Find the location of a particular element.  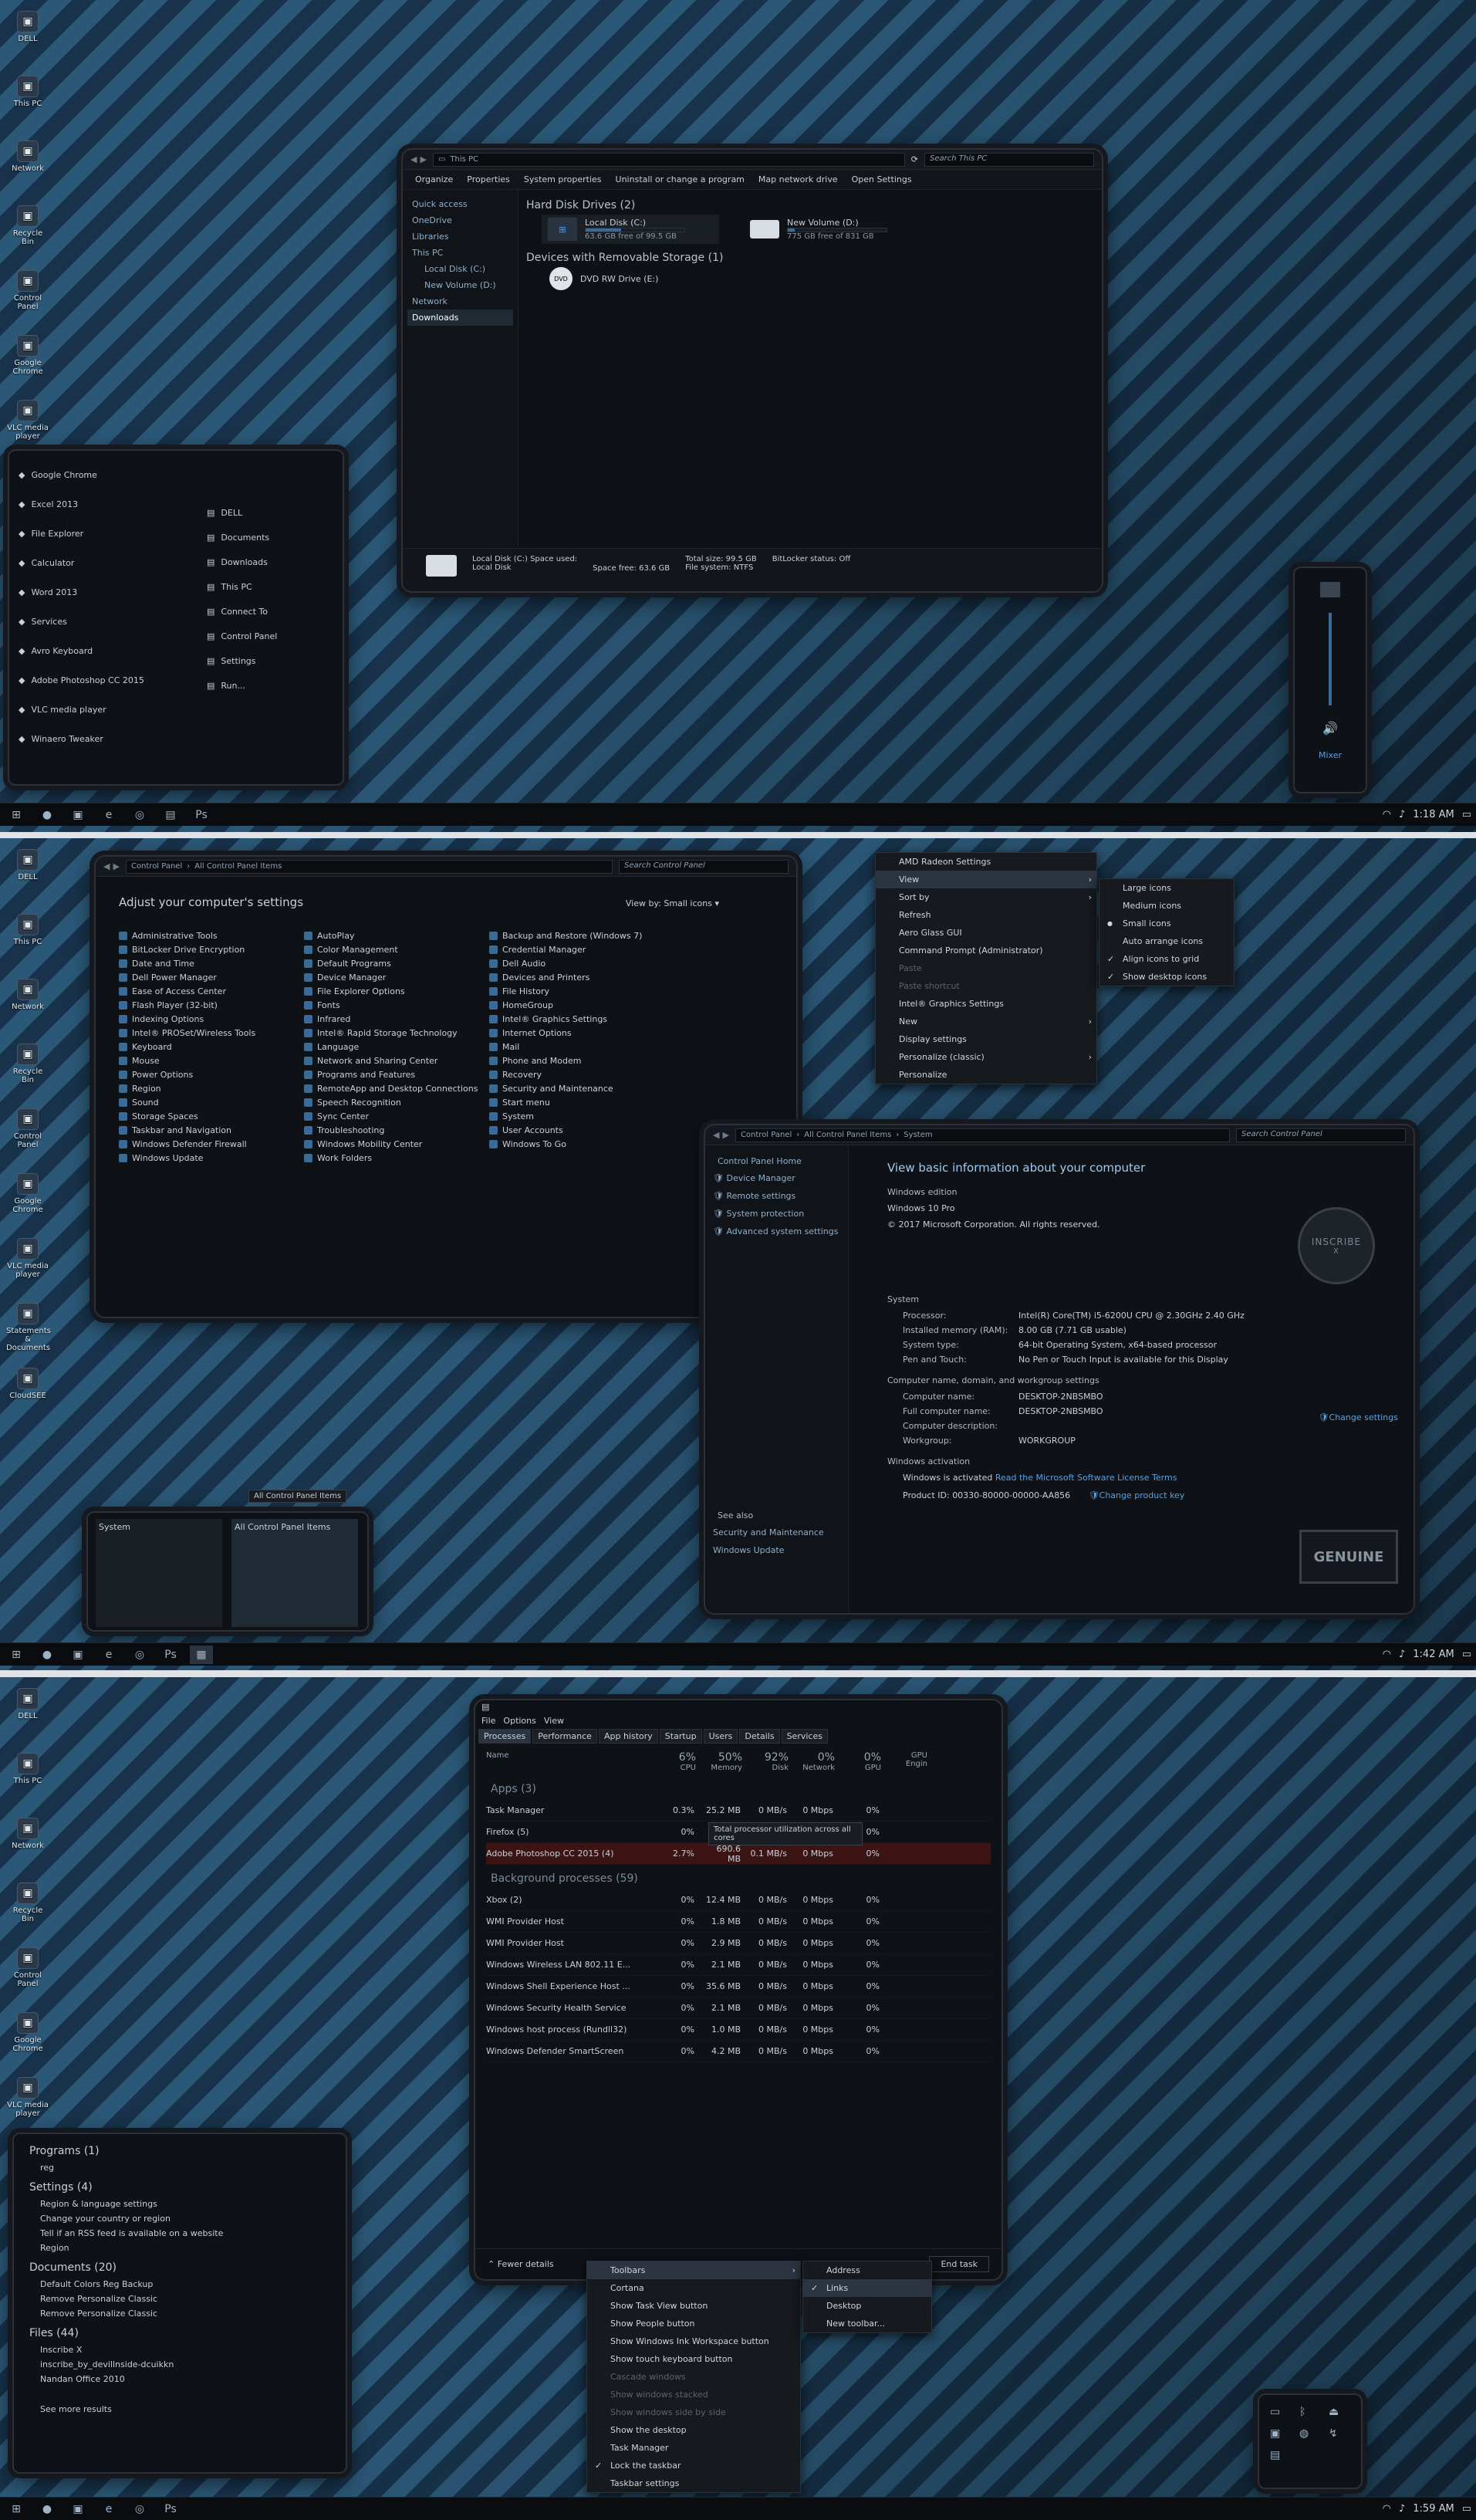

cp-item-default-programs: Default Programs is located at coordinates (397, 964).